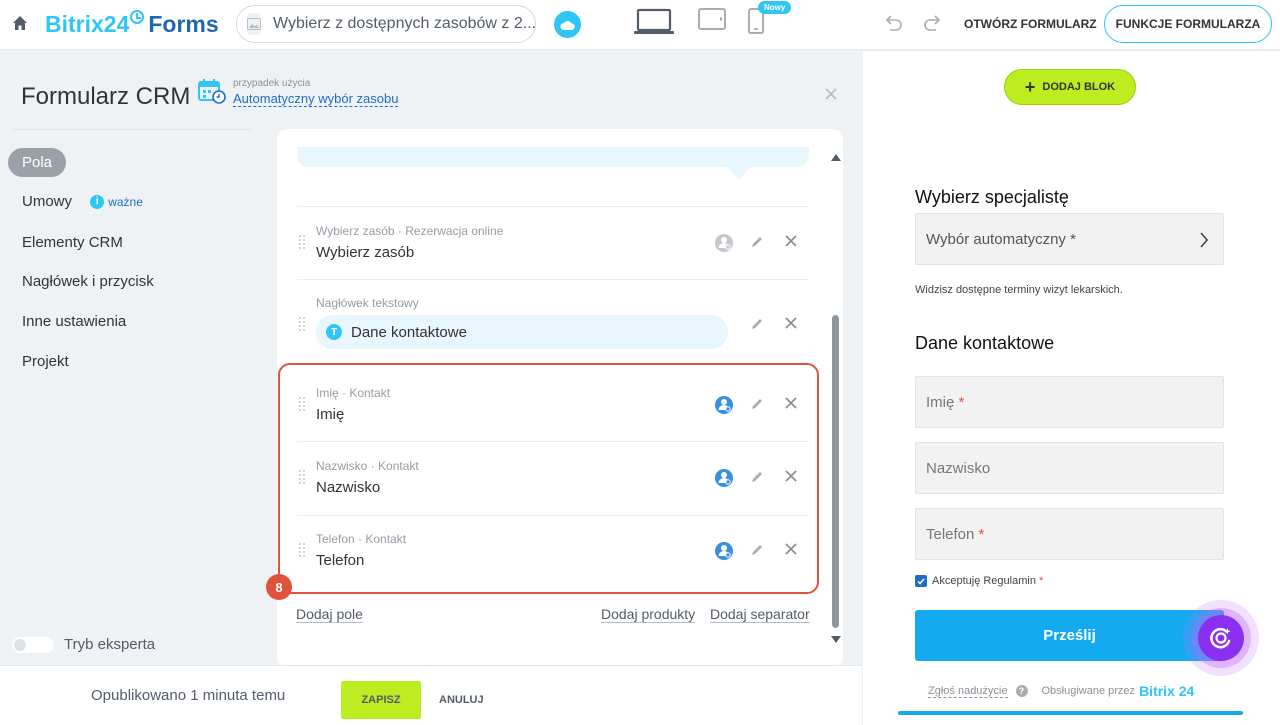 This screenshot has width=1280, height=725. Describe the element at coordinates (1069, 635) in the screenshot. I see `submit-button: Prześlij` at that location.